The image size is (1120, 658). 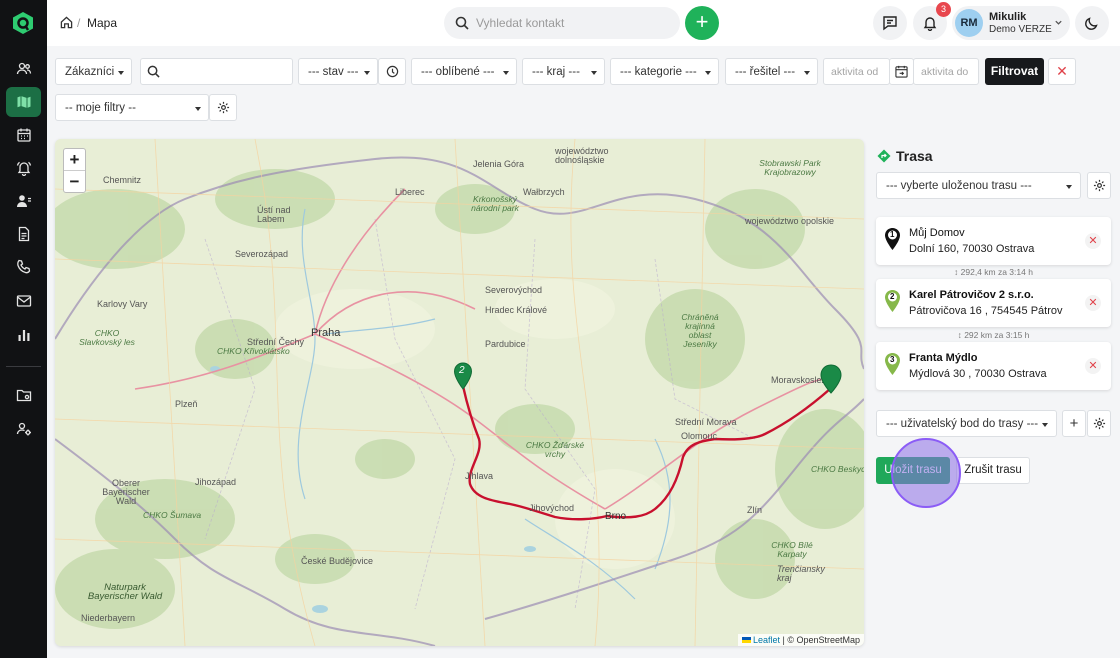 What do you see at coordinates (771, 71) in the screenshot?
I see `resitel-select: --- řešitel ---` at bounding box center [771, 71].